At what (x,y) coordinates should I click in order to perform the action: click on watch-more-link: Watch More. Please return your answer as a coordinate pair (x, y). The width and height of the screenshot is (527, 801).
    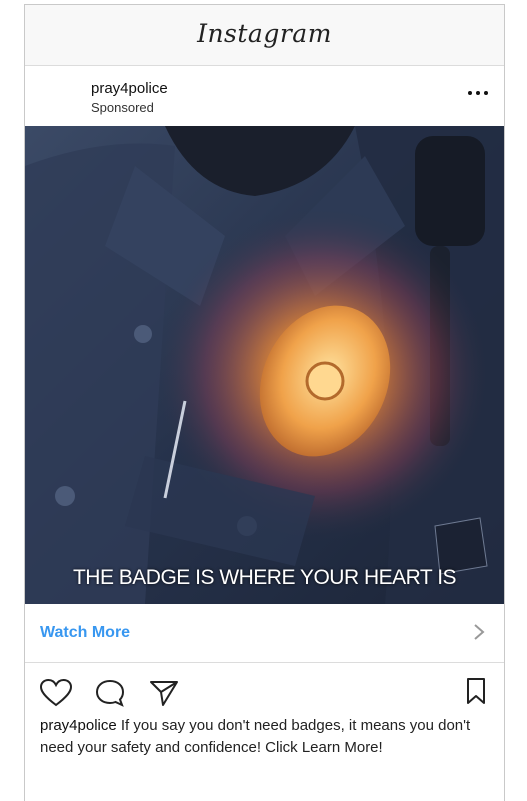
    Looking at the image, I should click on (85, 633).